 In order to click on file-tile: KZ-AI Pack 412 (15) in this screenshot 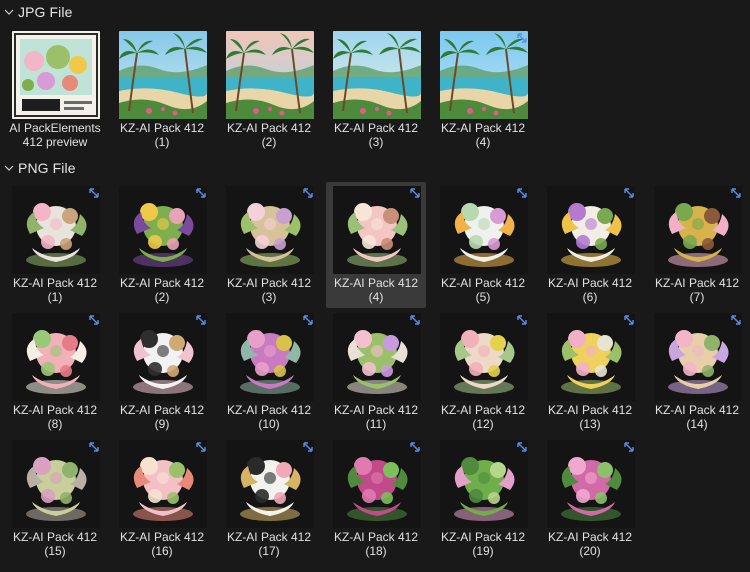, I will do `click(55, 499)`.